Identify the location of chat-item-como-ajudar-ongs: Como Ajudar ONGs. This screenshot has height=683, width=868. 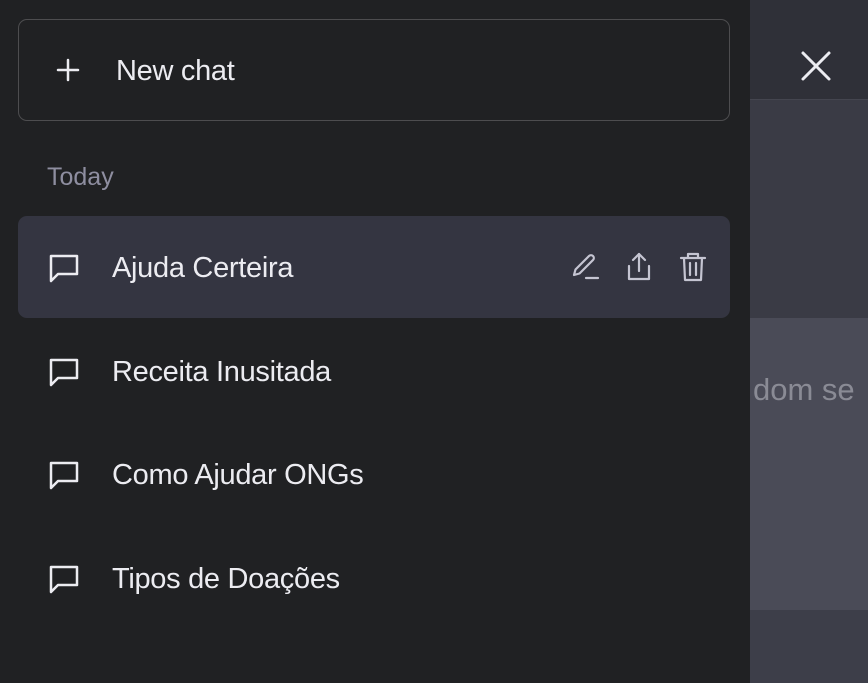
(374, 474).